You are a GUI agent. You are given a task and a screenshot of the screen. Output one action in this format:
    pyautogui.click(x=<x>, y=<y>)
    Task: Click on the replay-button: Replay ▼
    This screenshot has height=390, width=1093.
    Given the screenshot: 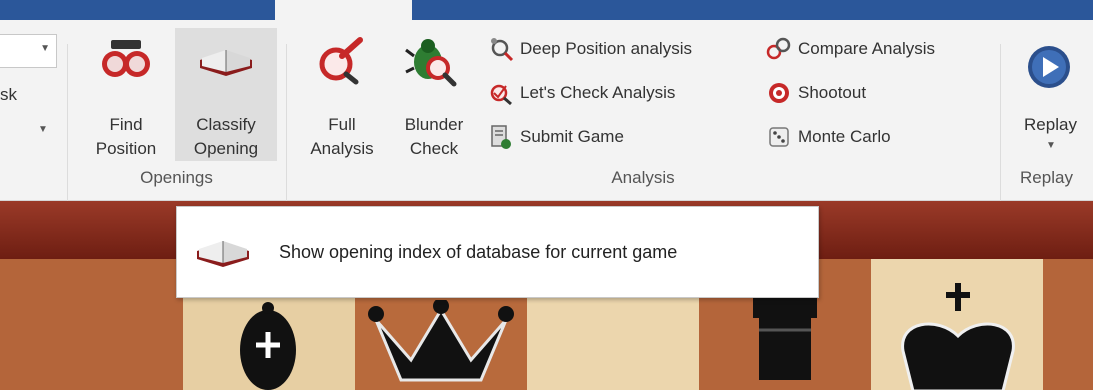 What is the action you would take?
    pyautogui.click(x=1050, y=98)
    